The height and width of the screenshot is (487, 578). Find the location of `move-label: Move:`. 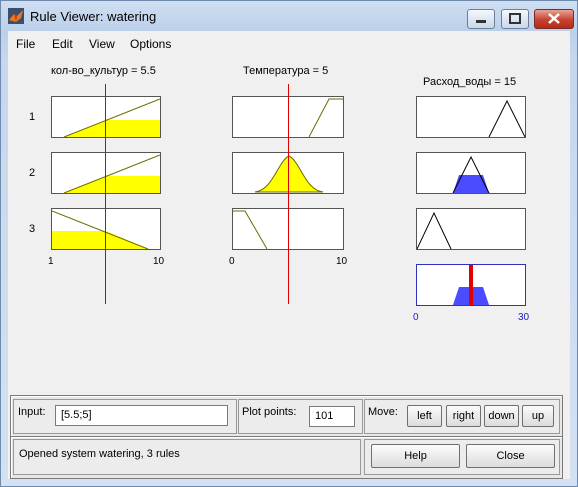

move-label: Move: is located at coordinates (383, 412).